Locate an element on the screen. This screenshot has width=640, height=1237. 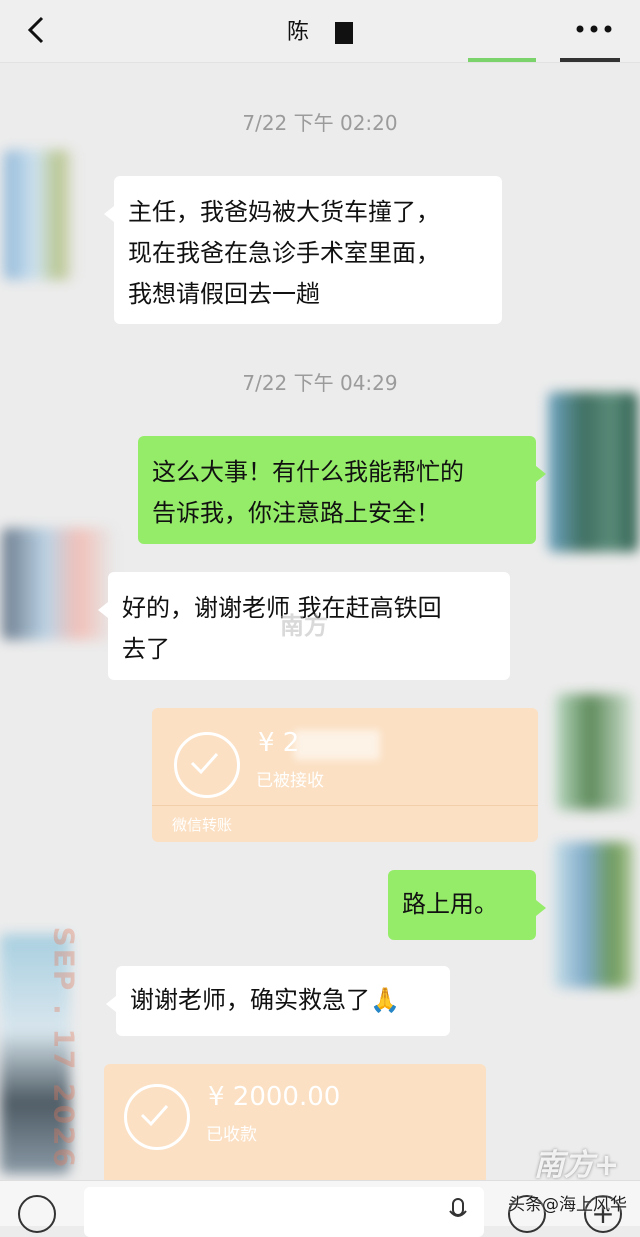
message-bubble-outgoing: 路上用。 is located at coordinates (467, 905).